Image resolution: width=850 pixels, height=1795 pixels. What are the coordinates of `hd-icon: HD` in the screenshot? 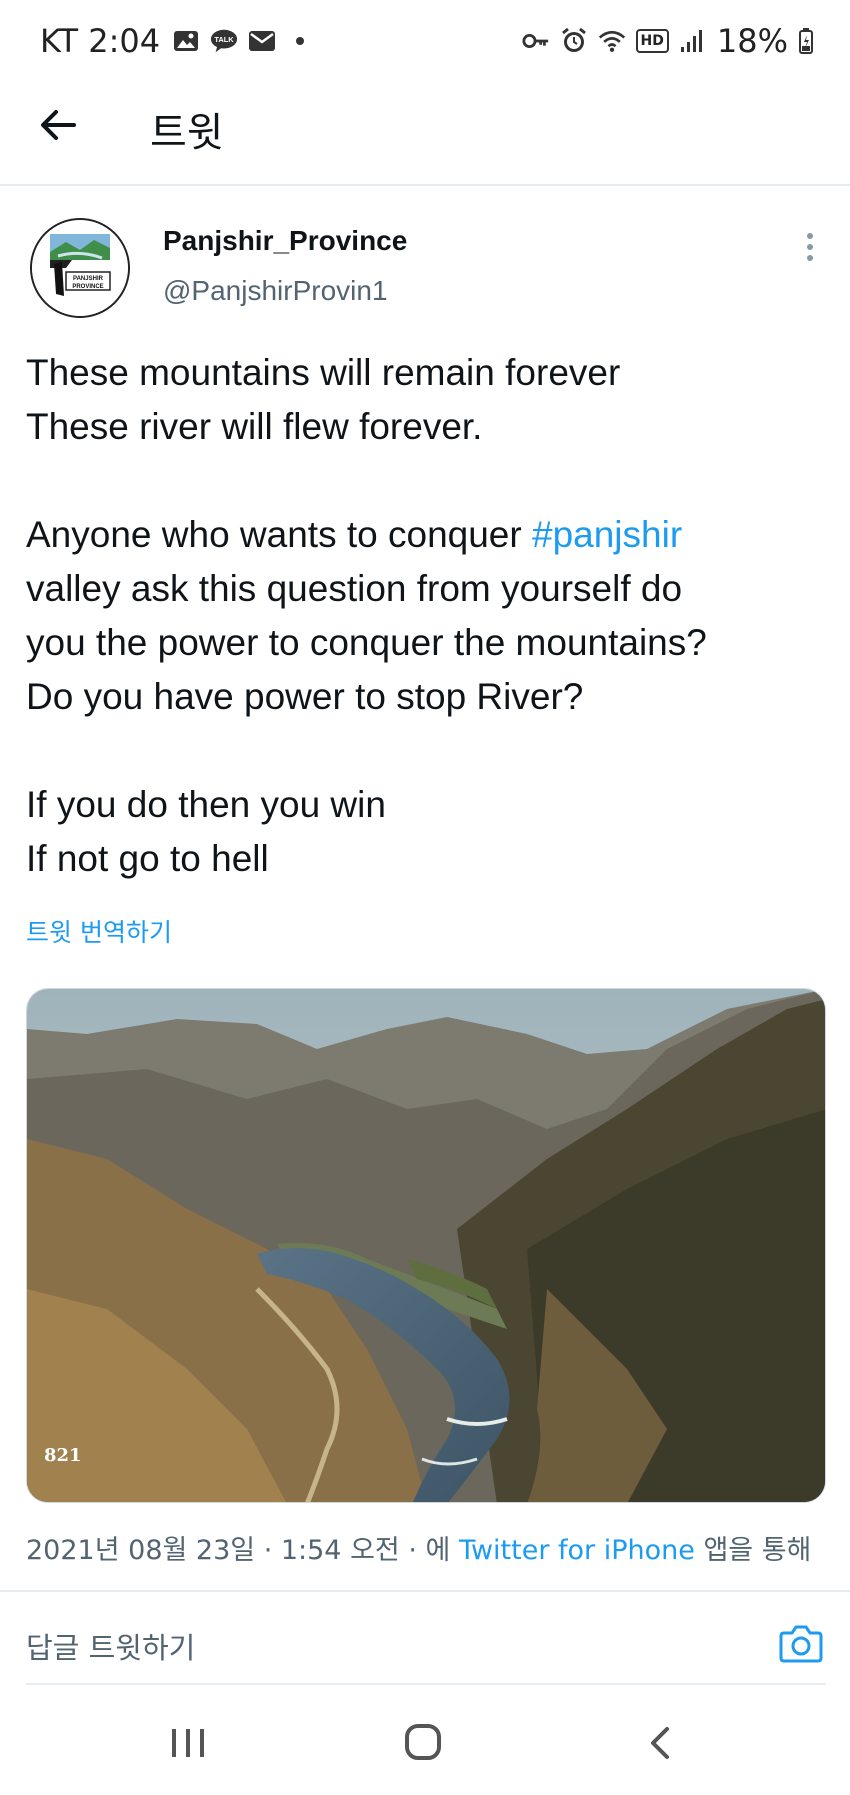 It's located at (652, 41).